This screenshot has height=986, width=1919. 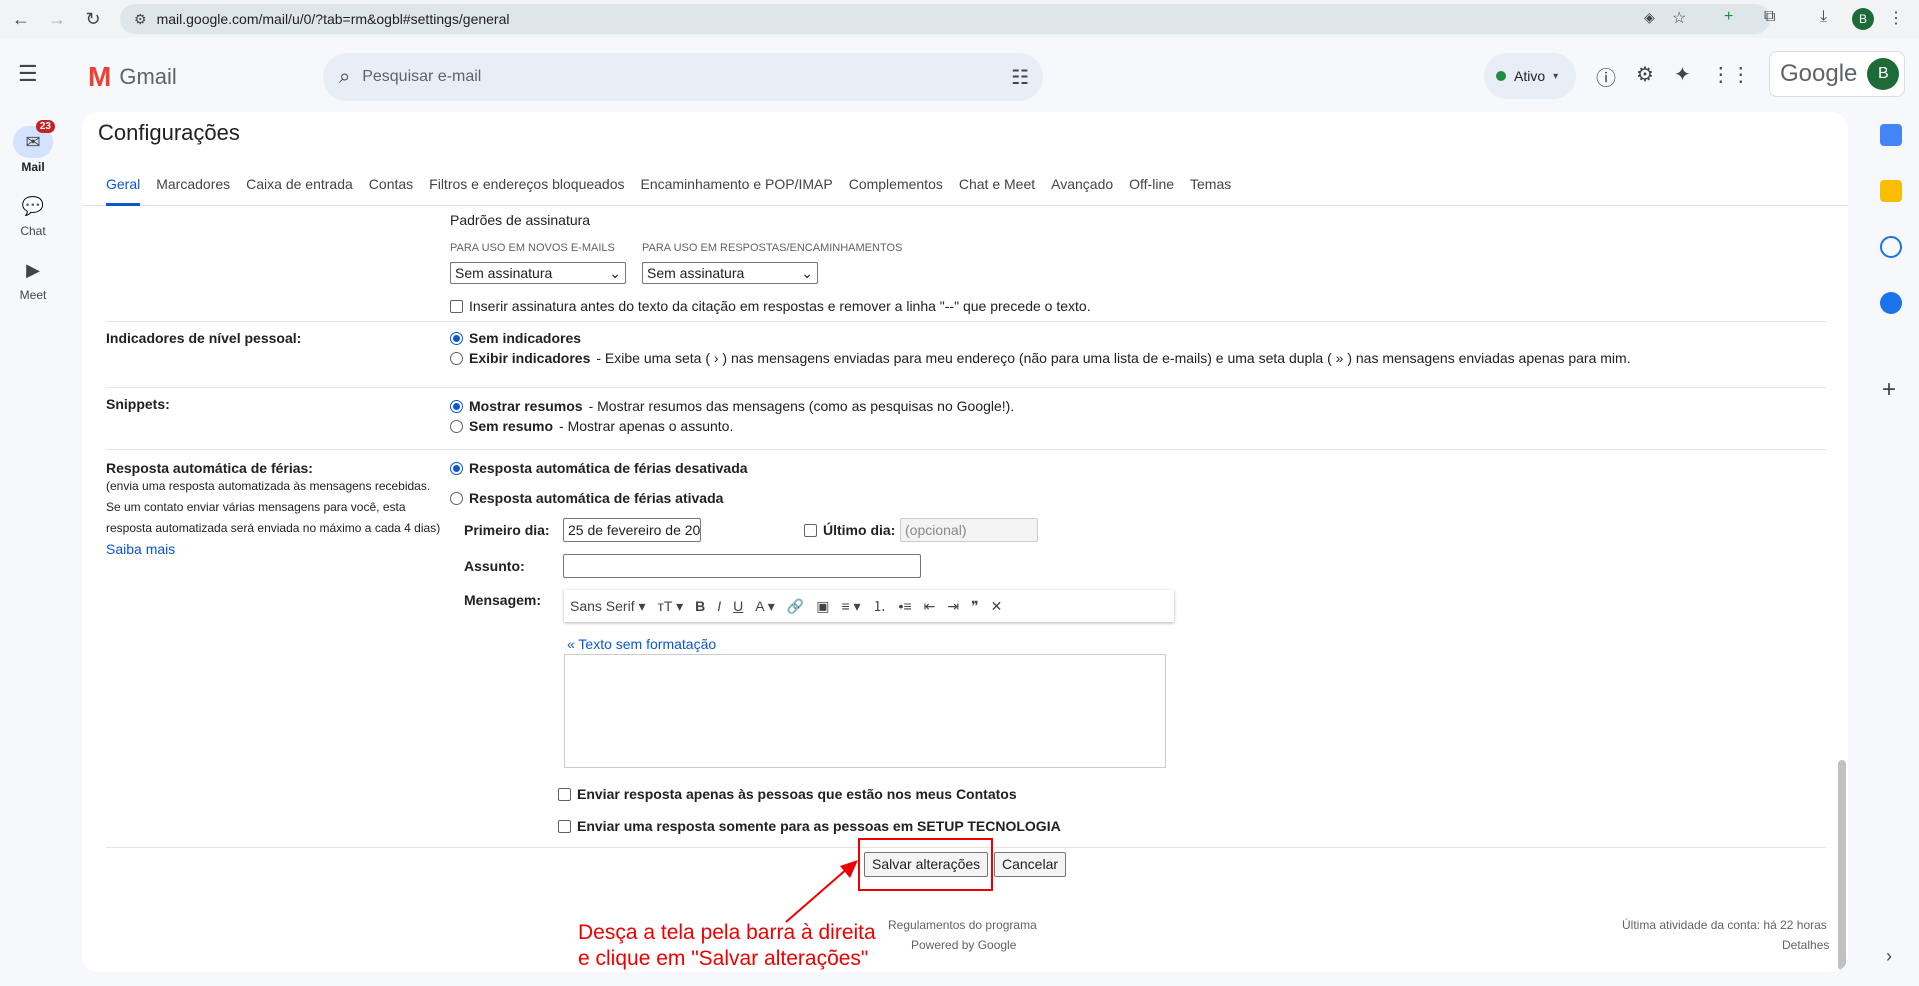 What do you see at coordinates (276, 549) in the screenshot?
I see `learn-more-link: Saiba mais` at bounding box center [276, 549].